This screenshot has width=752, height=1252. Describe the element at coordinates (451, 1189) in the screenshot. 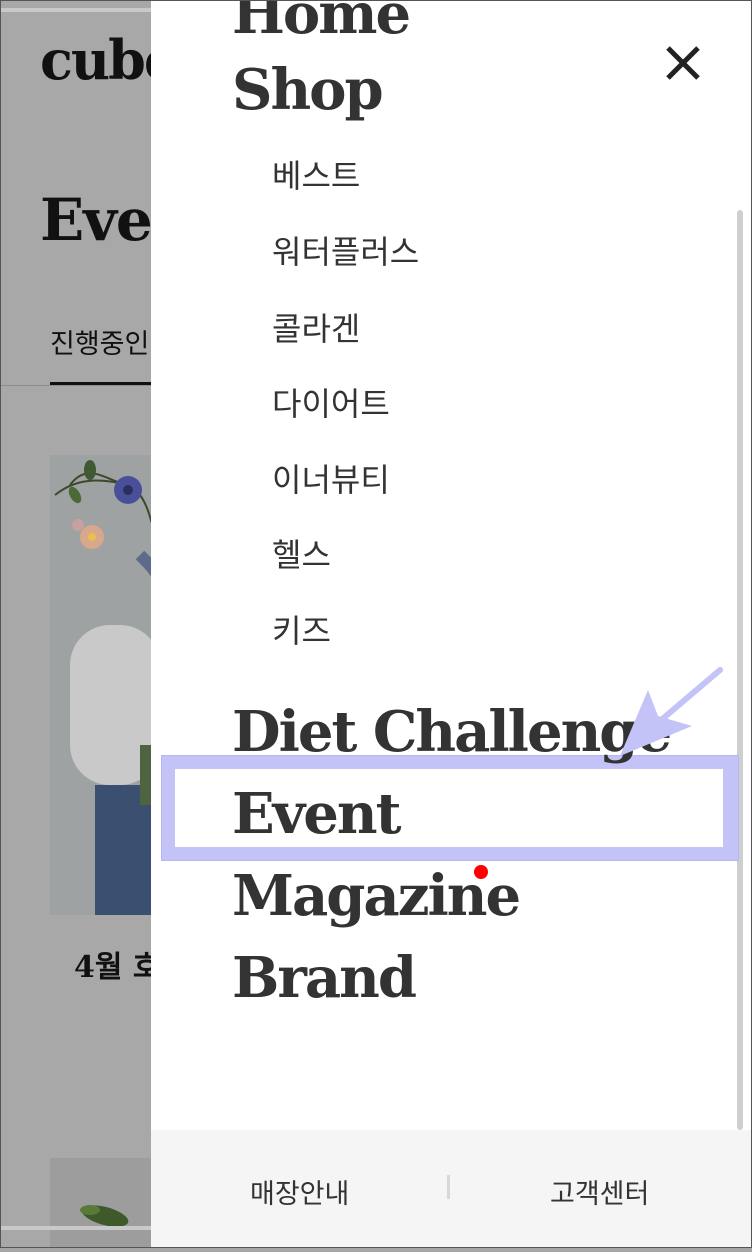

I see `drawer-footer` at that location.